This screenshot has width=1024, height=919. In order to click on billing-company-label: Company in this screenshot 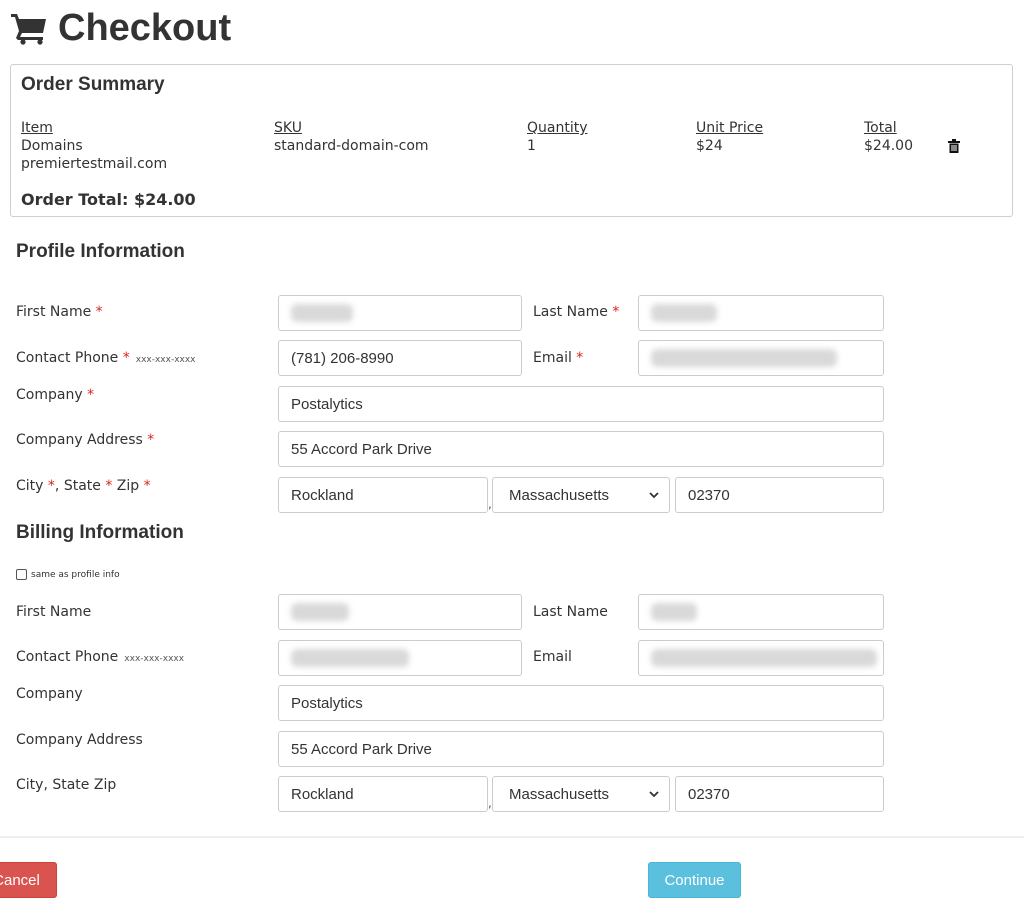, I will do `click(49, 694)`.